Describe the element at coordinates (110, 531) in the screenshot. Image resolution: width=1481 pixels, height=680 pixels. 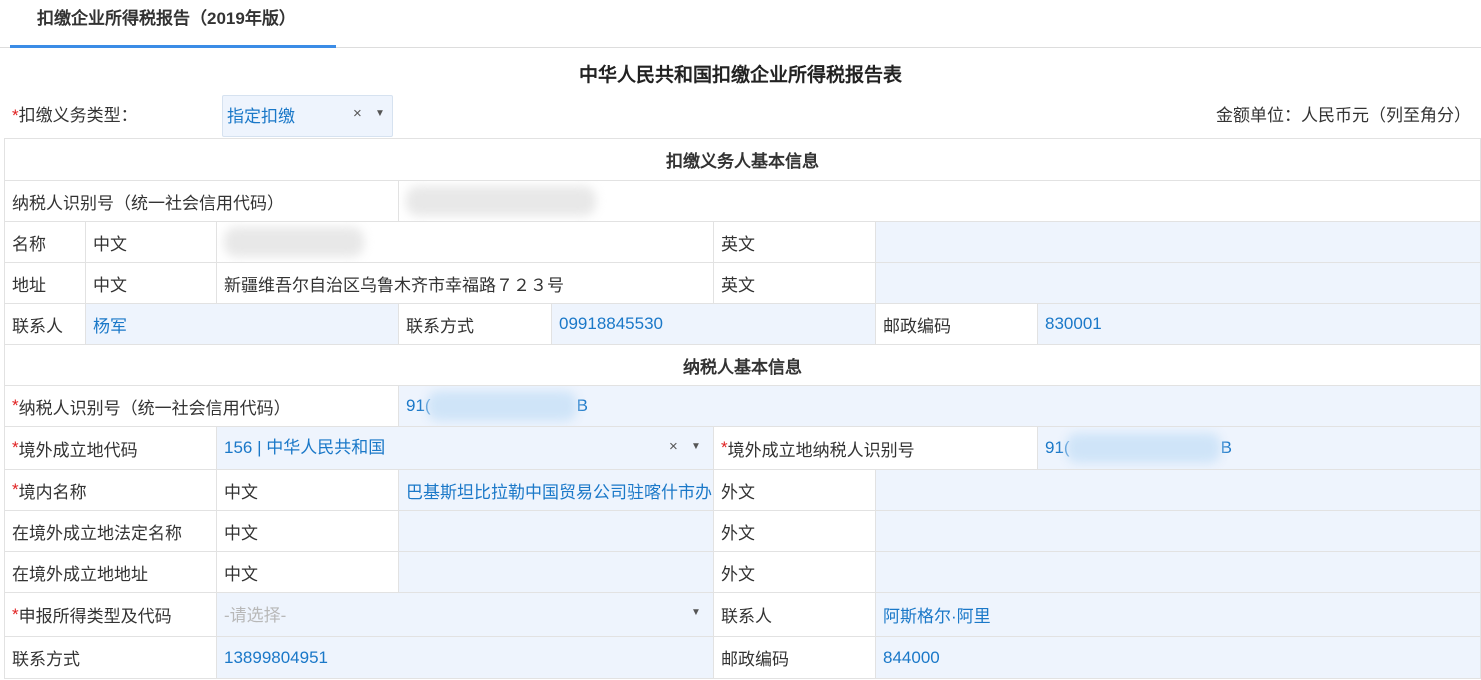
I see `legal-name-label: 在境外成立地法定名称` at that location.